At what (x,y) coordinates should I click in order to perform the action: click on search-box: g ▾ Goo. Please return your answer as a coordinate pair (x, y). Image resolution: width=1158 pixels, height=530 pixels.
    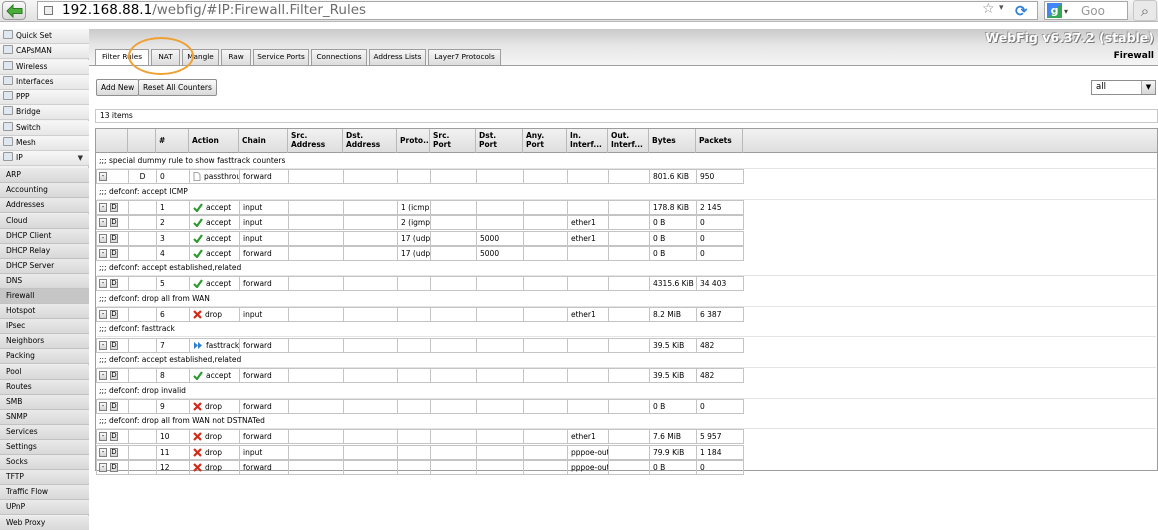
    Looking at the image, I should click on (1086, 10).